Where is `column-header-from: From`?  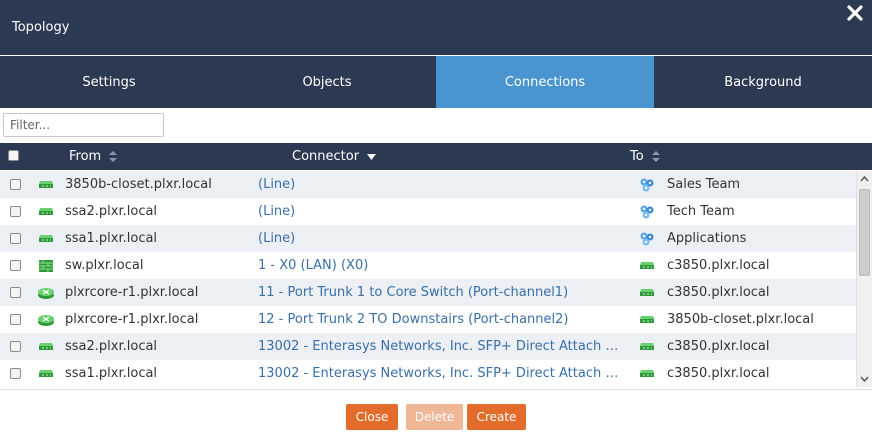
column-header-from: From is located at coordinates (93, 156).